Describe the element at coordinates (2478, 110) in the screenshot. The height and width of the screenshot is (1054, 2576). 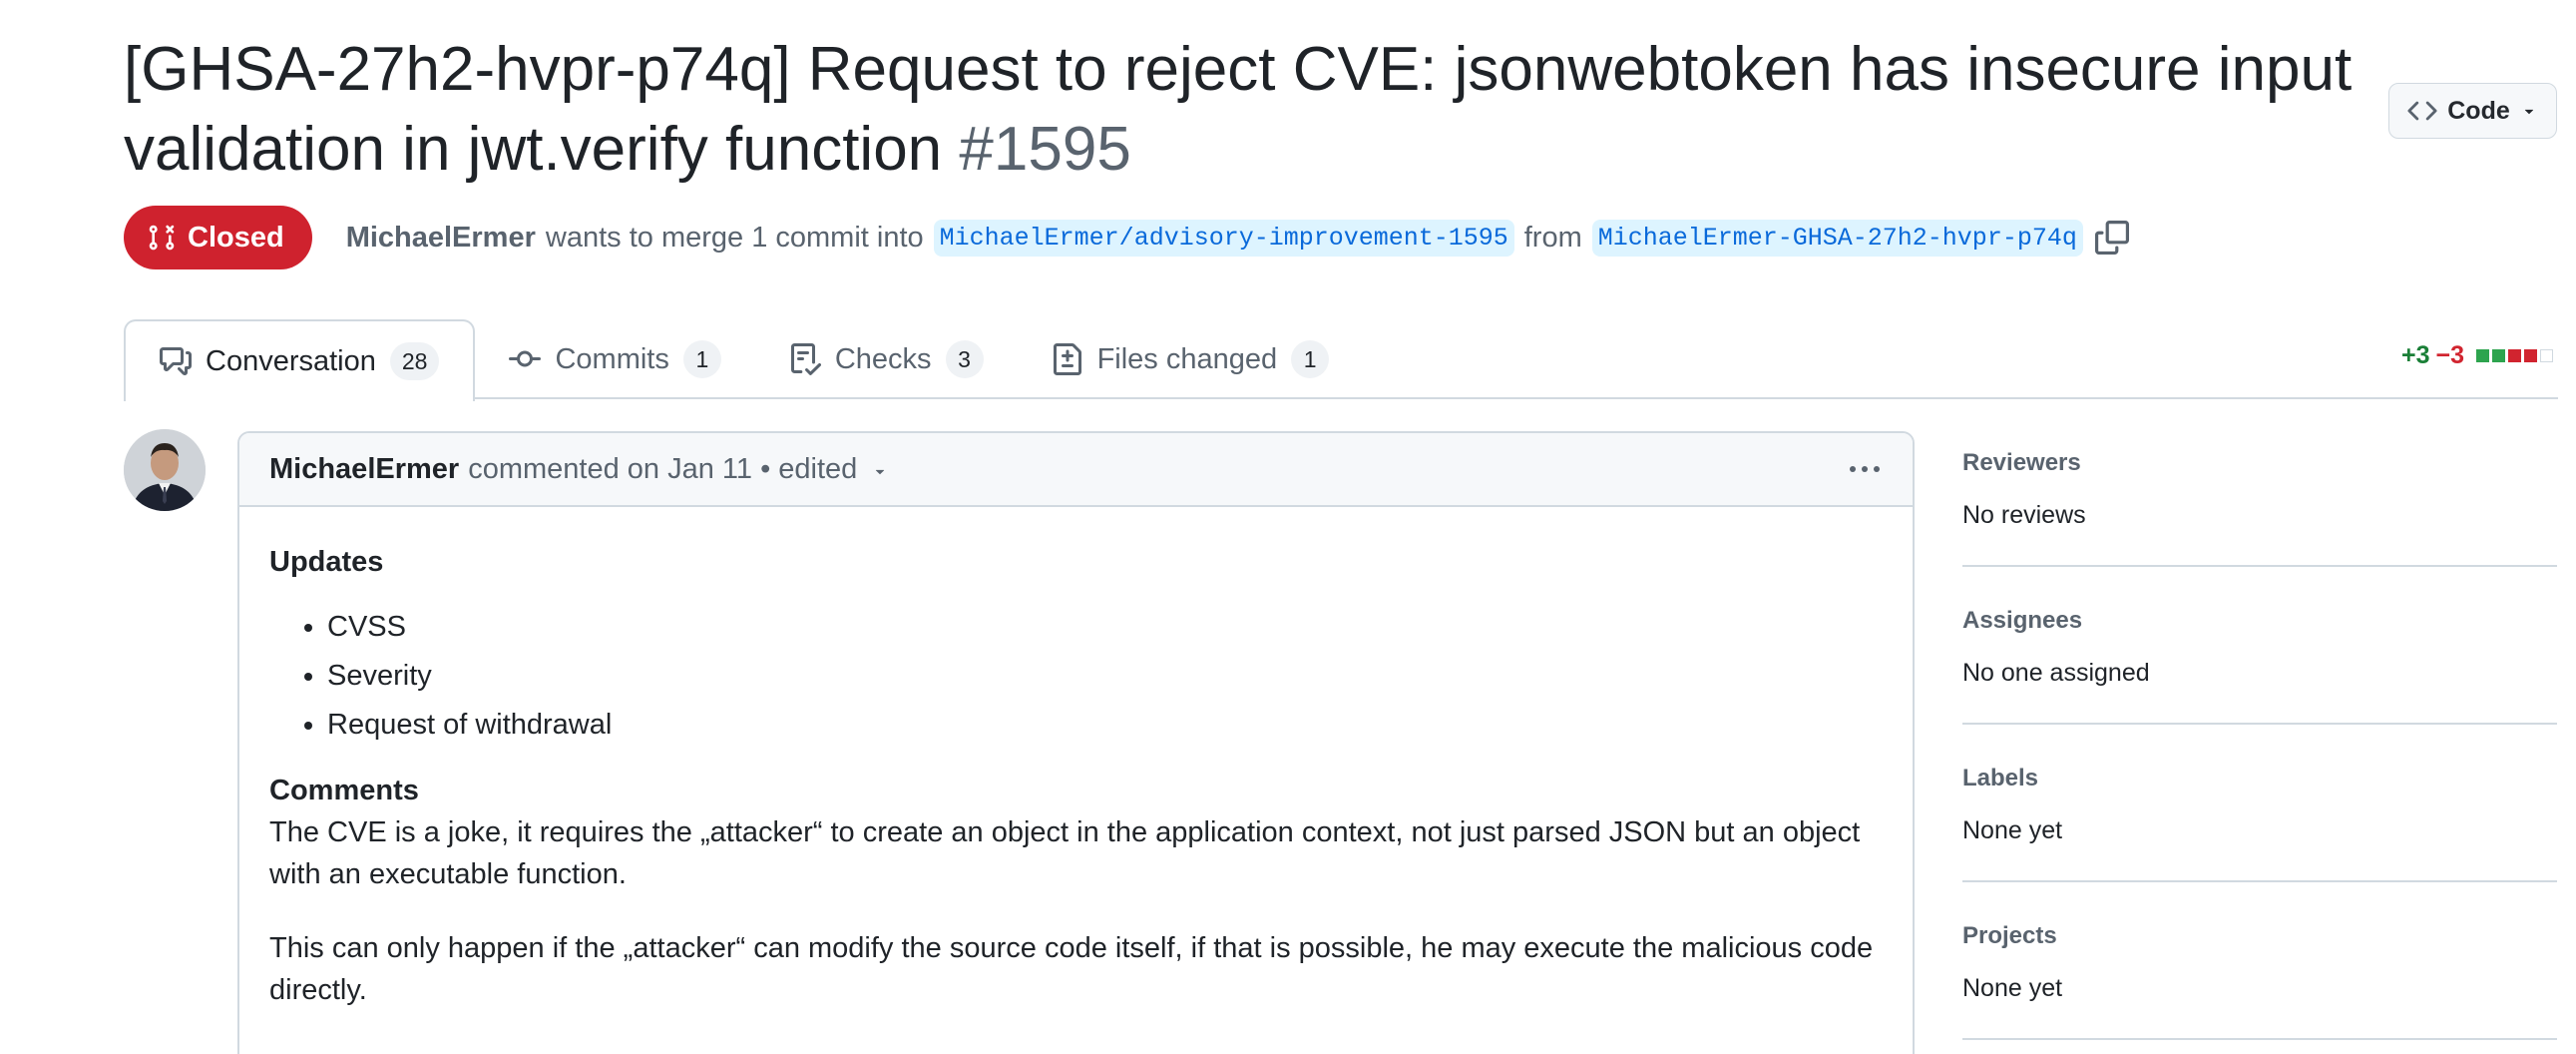
I see `code-button-label: Code` at that location.